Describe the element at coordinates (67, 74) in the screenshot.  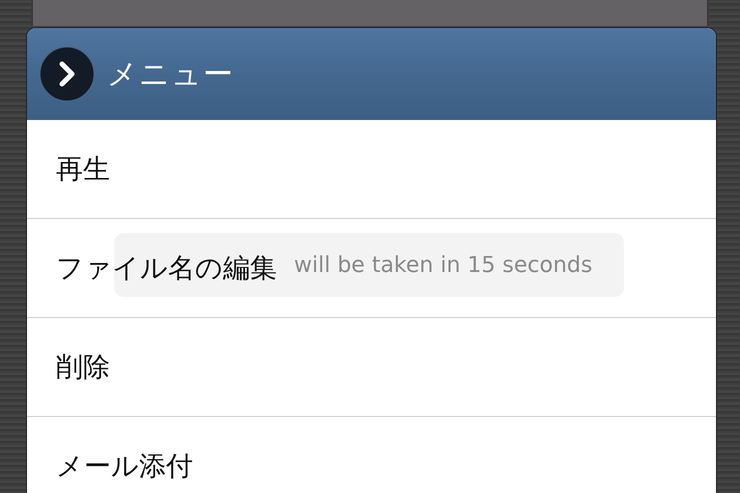
I see `chevron-icon` at that location.